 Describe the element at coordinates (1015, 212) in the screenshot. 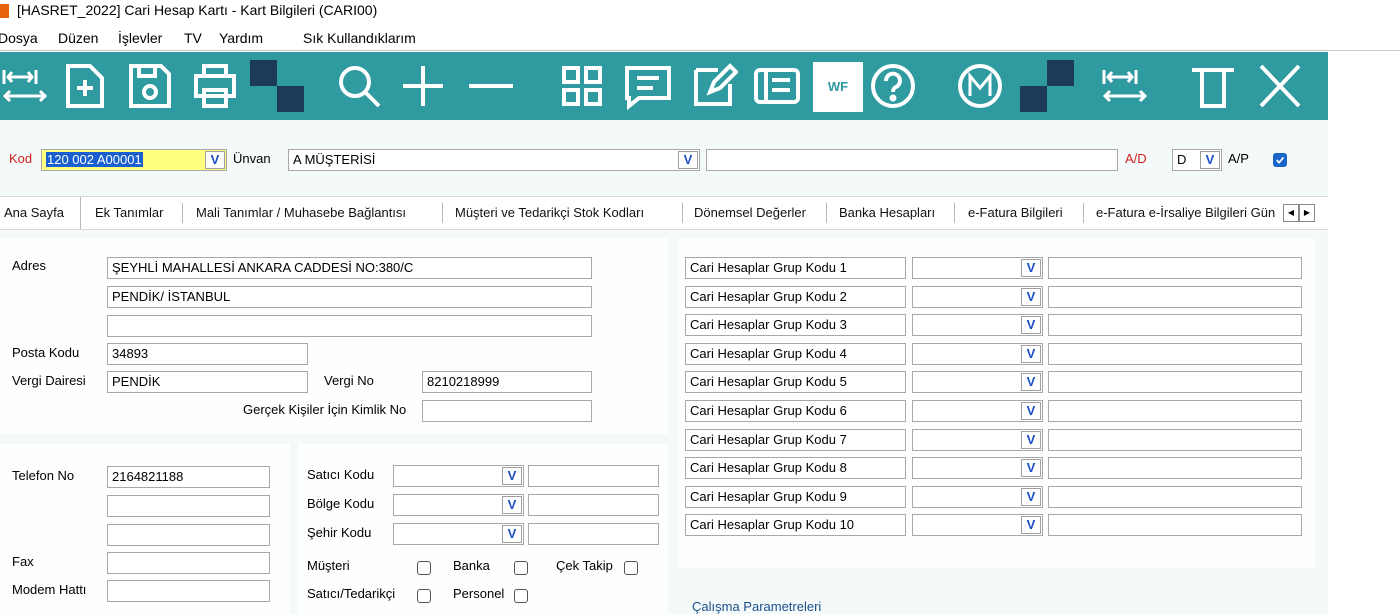

I see `tab-efatura-bilgileri: e-Fatura Bilgileri` at that location.